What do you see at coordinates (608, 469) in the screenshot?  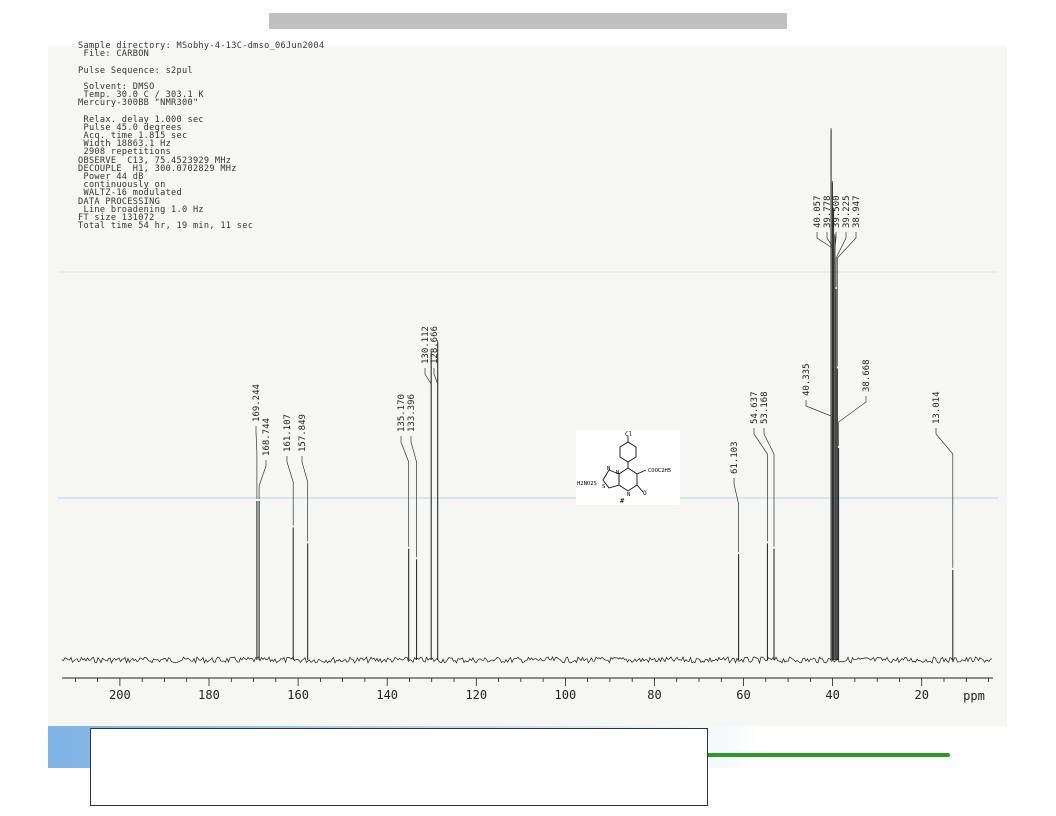 I see `structure-ring-n1: N` at bounding box center [608, 469].